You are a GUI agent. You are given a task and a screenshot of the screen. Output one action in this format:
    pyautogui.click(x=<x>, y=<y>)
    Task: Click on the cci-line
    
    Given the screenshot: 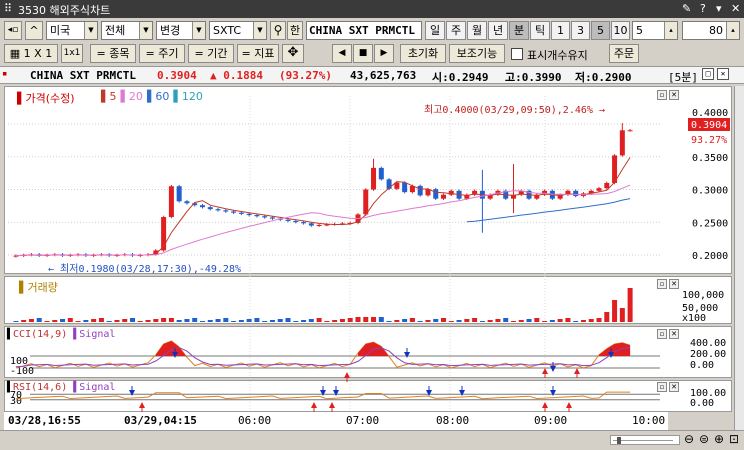 What is the action you would take?
    pyautogui.click(x=323, y=354)
    